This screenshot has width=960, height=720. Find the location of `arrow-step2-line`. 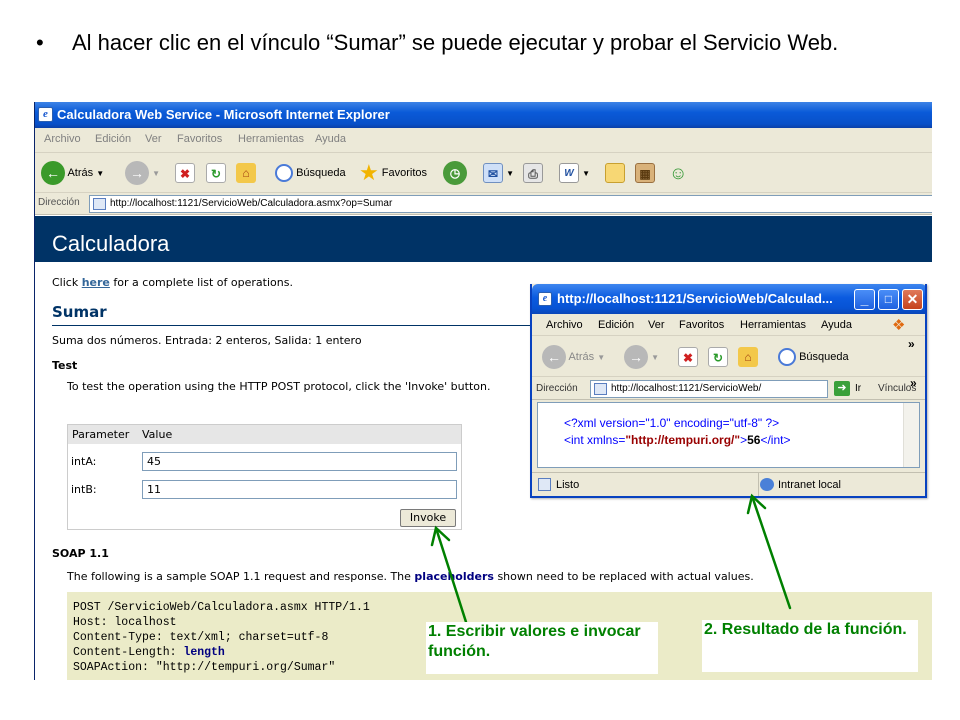

arrow-step2-line is located at coordinates (771, 552).